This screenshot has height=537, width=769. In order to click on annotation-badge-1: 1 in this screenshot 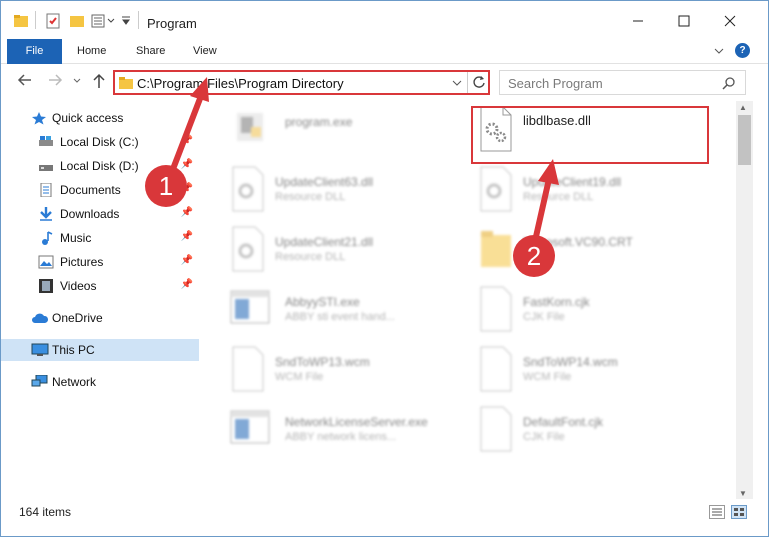, I will do `click(166, 186)`.